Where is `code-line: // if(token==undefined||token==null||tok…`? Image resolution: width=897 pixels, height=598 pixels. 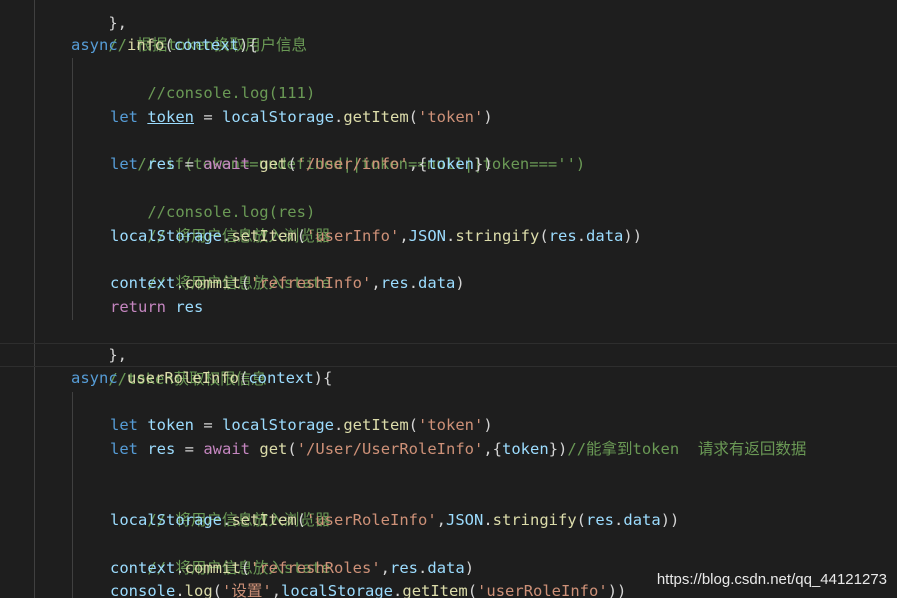
code-line: // if(token==undefined||token==null||tok… is located at coordinates (448, 151).